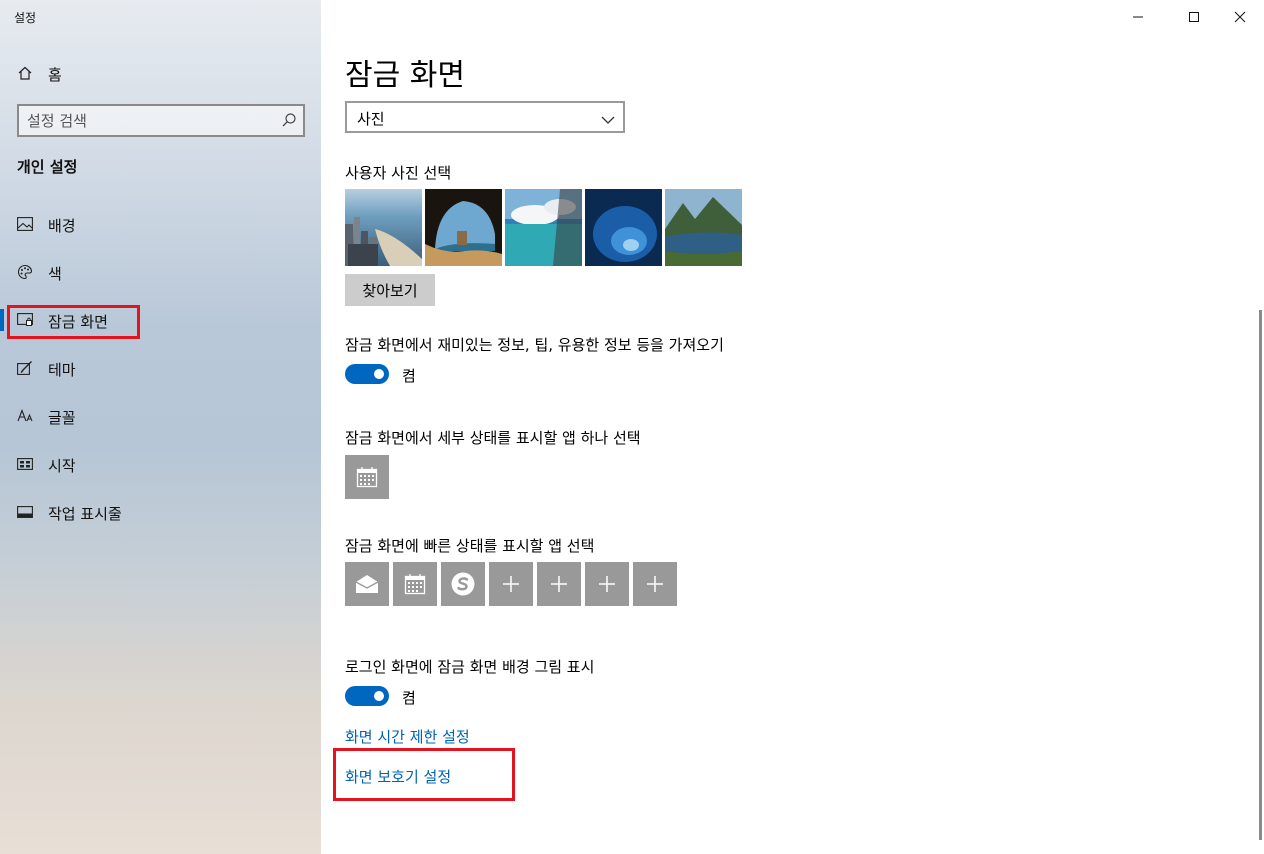 This screenshot has width=1264, height=854. Describe the element at coordinates (493, 438) in the screenshot. I see `detailed-status-label: 잠금 화면에서 세부 상태를 표시할 앱 하나 선택` at that location.